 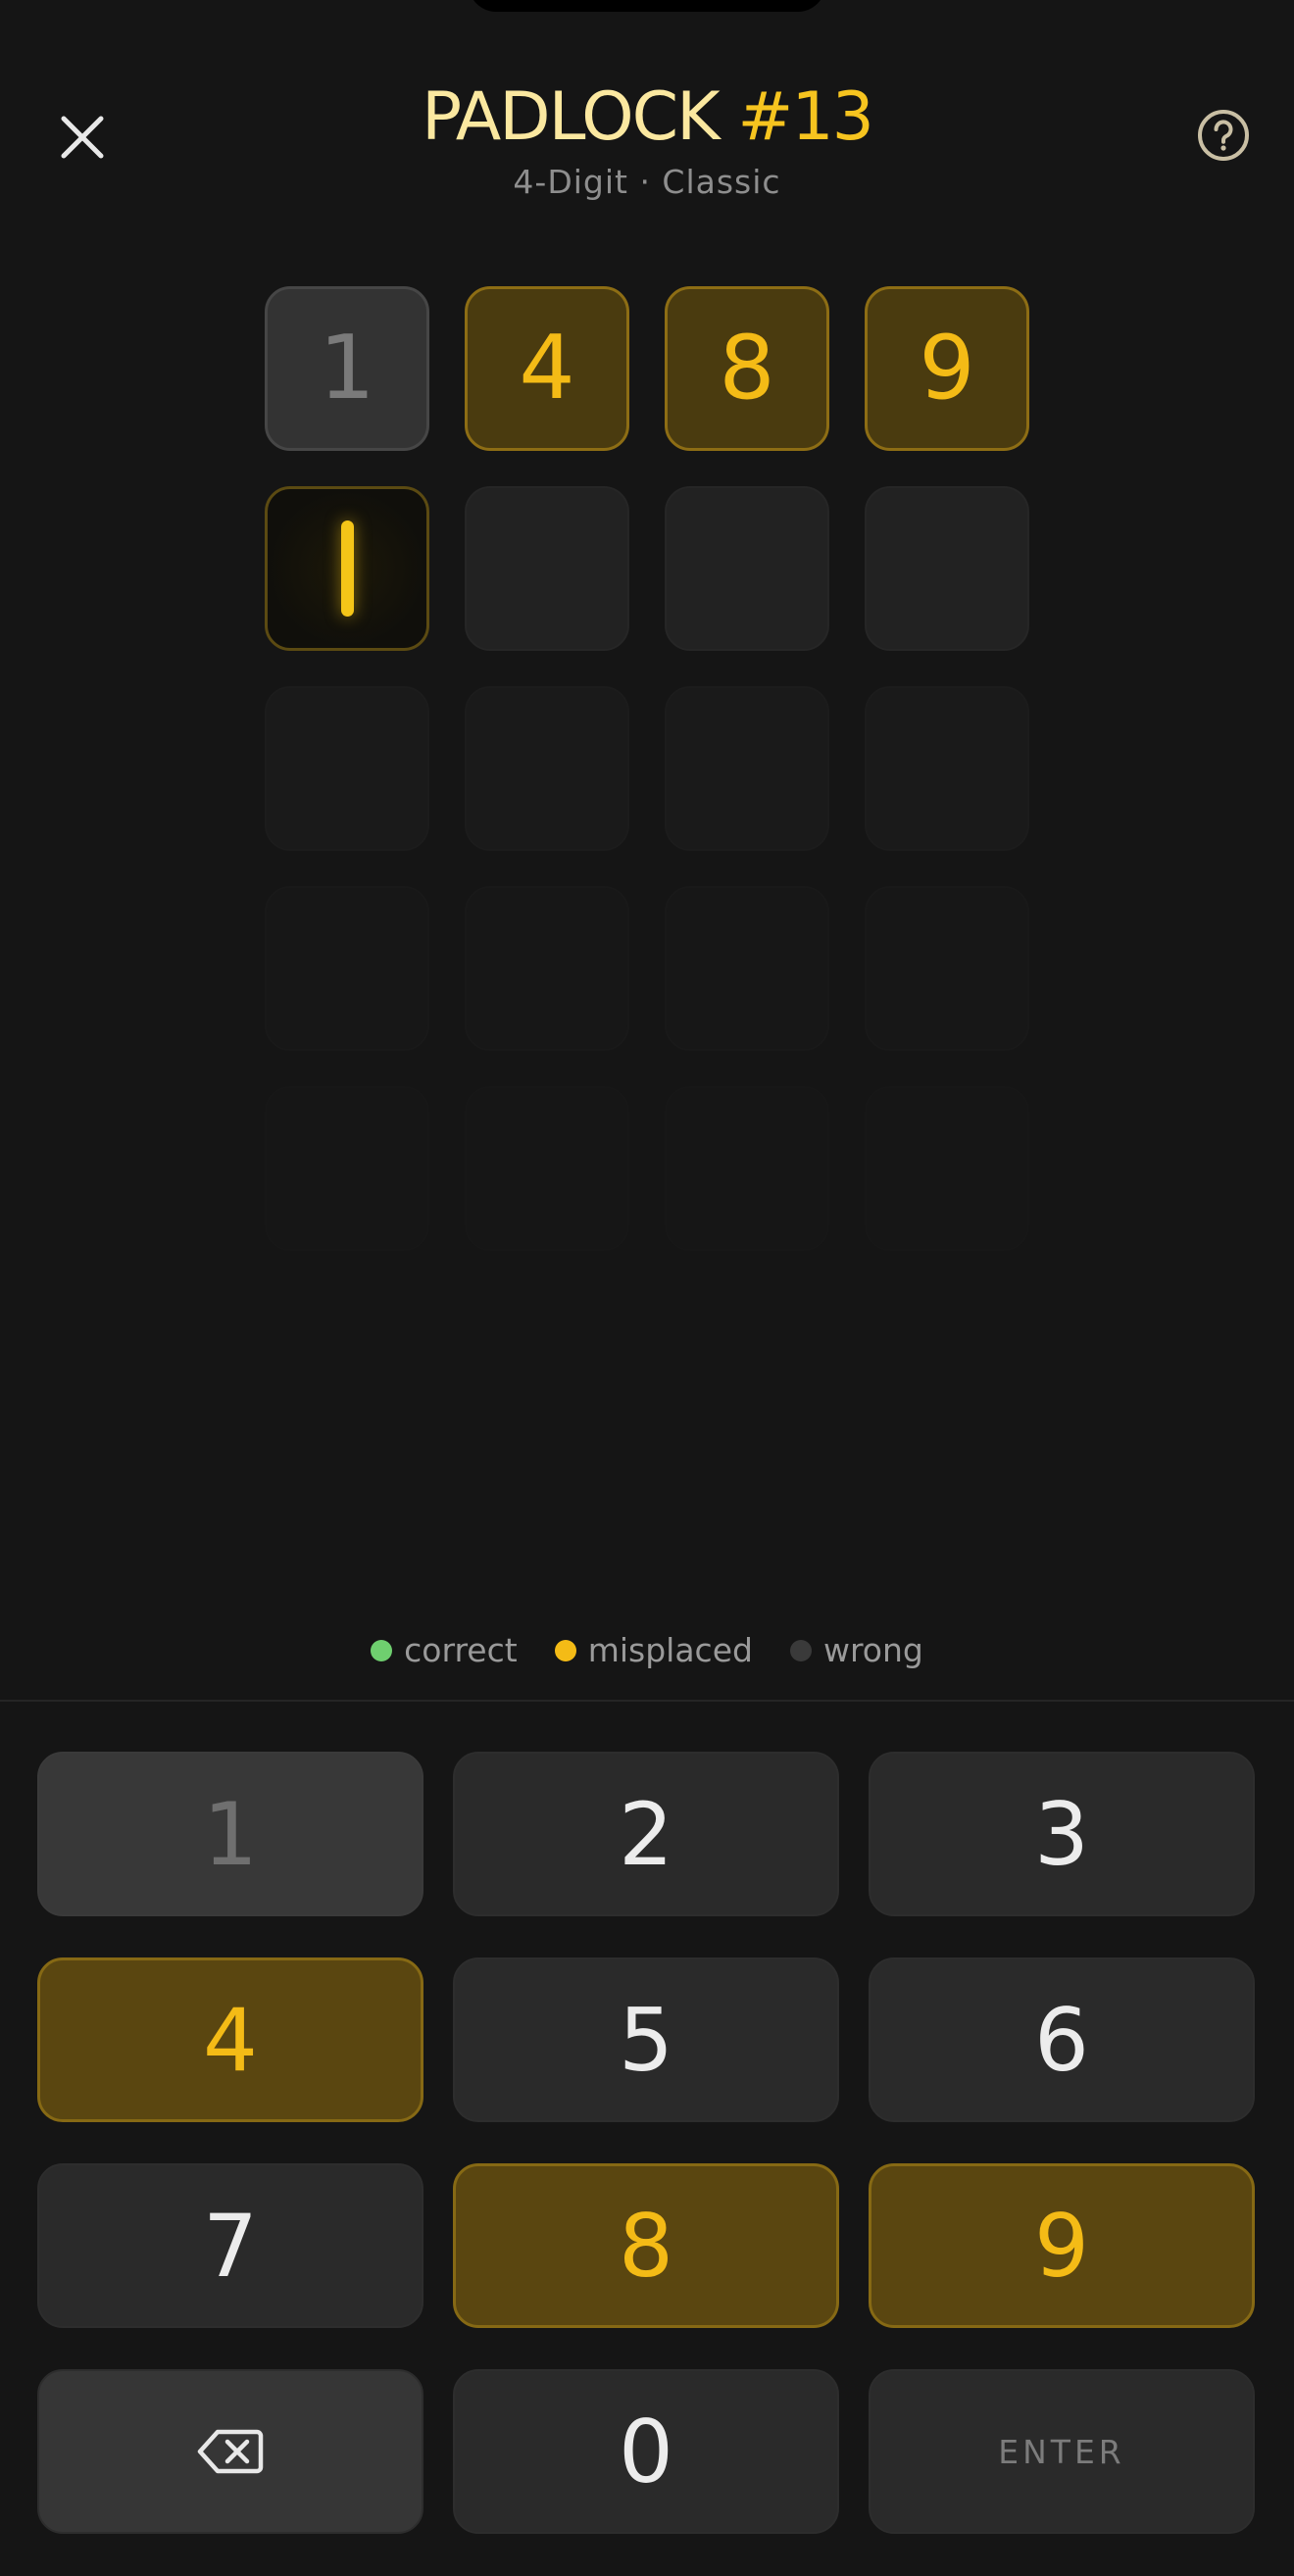 I want to click on color-legend: correct misplaced wrong, so click(x=647, y=1650).